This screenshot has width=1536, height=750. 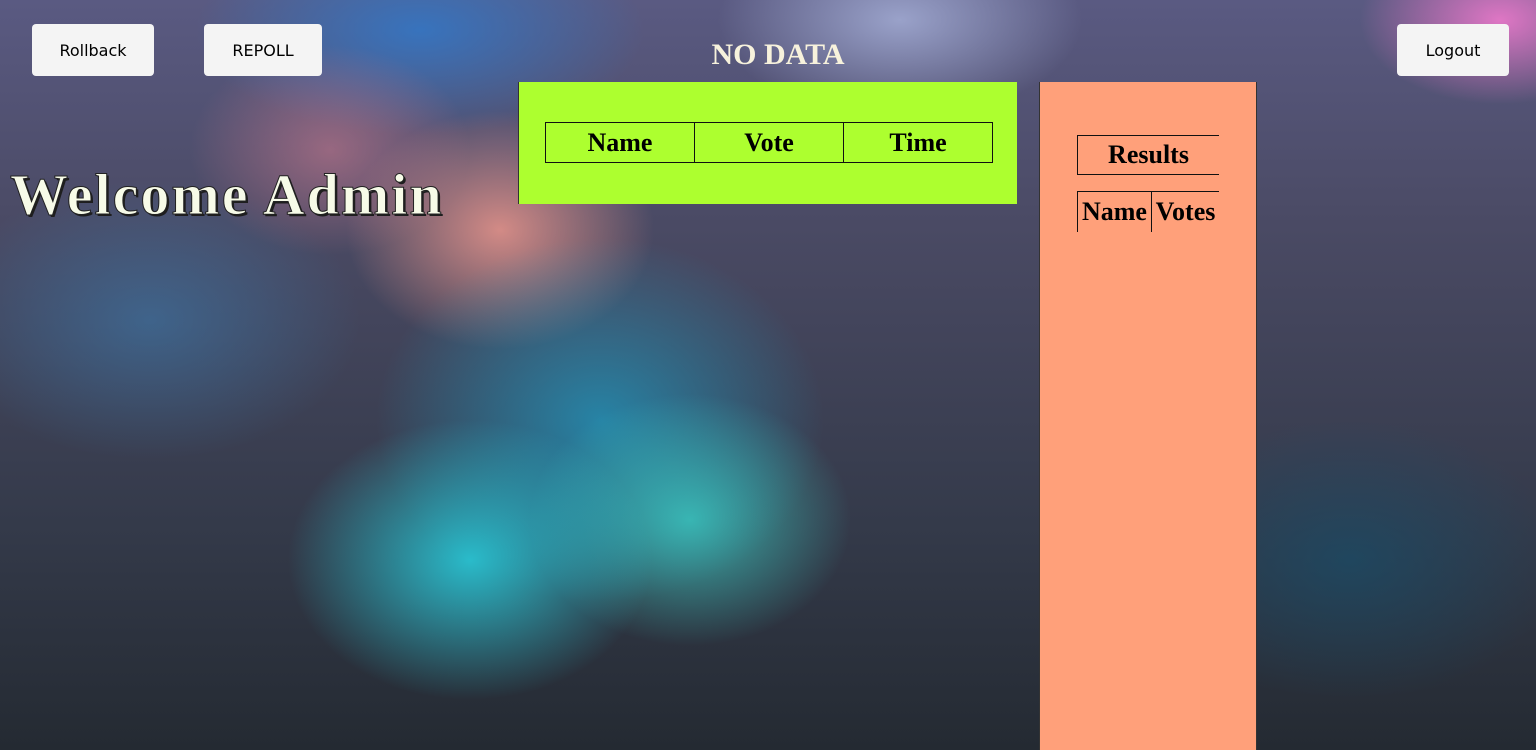 What do you see at coordinates (1185, 212) in the screenshot?
I see `results-col-votes: Votes` at bounding box center [1185, 212].